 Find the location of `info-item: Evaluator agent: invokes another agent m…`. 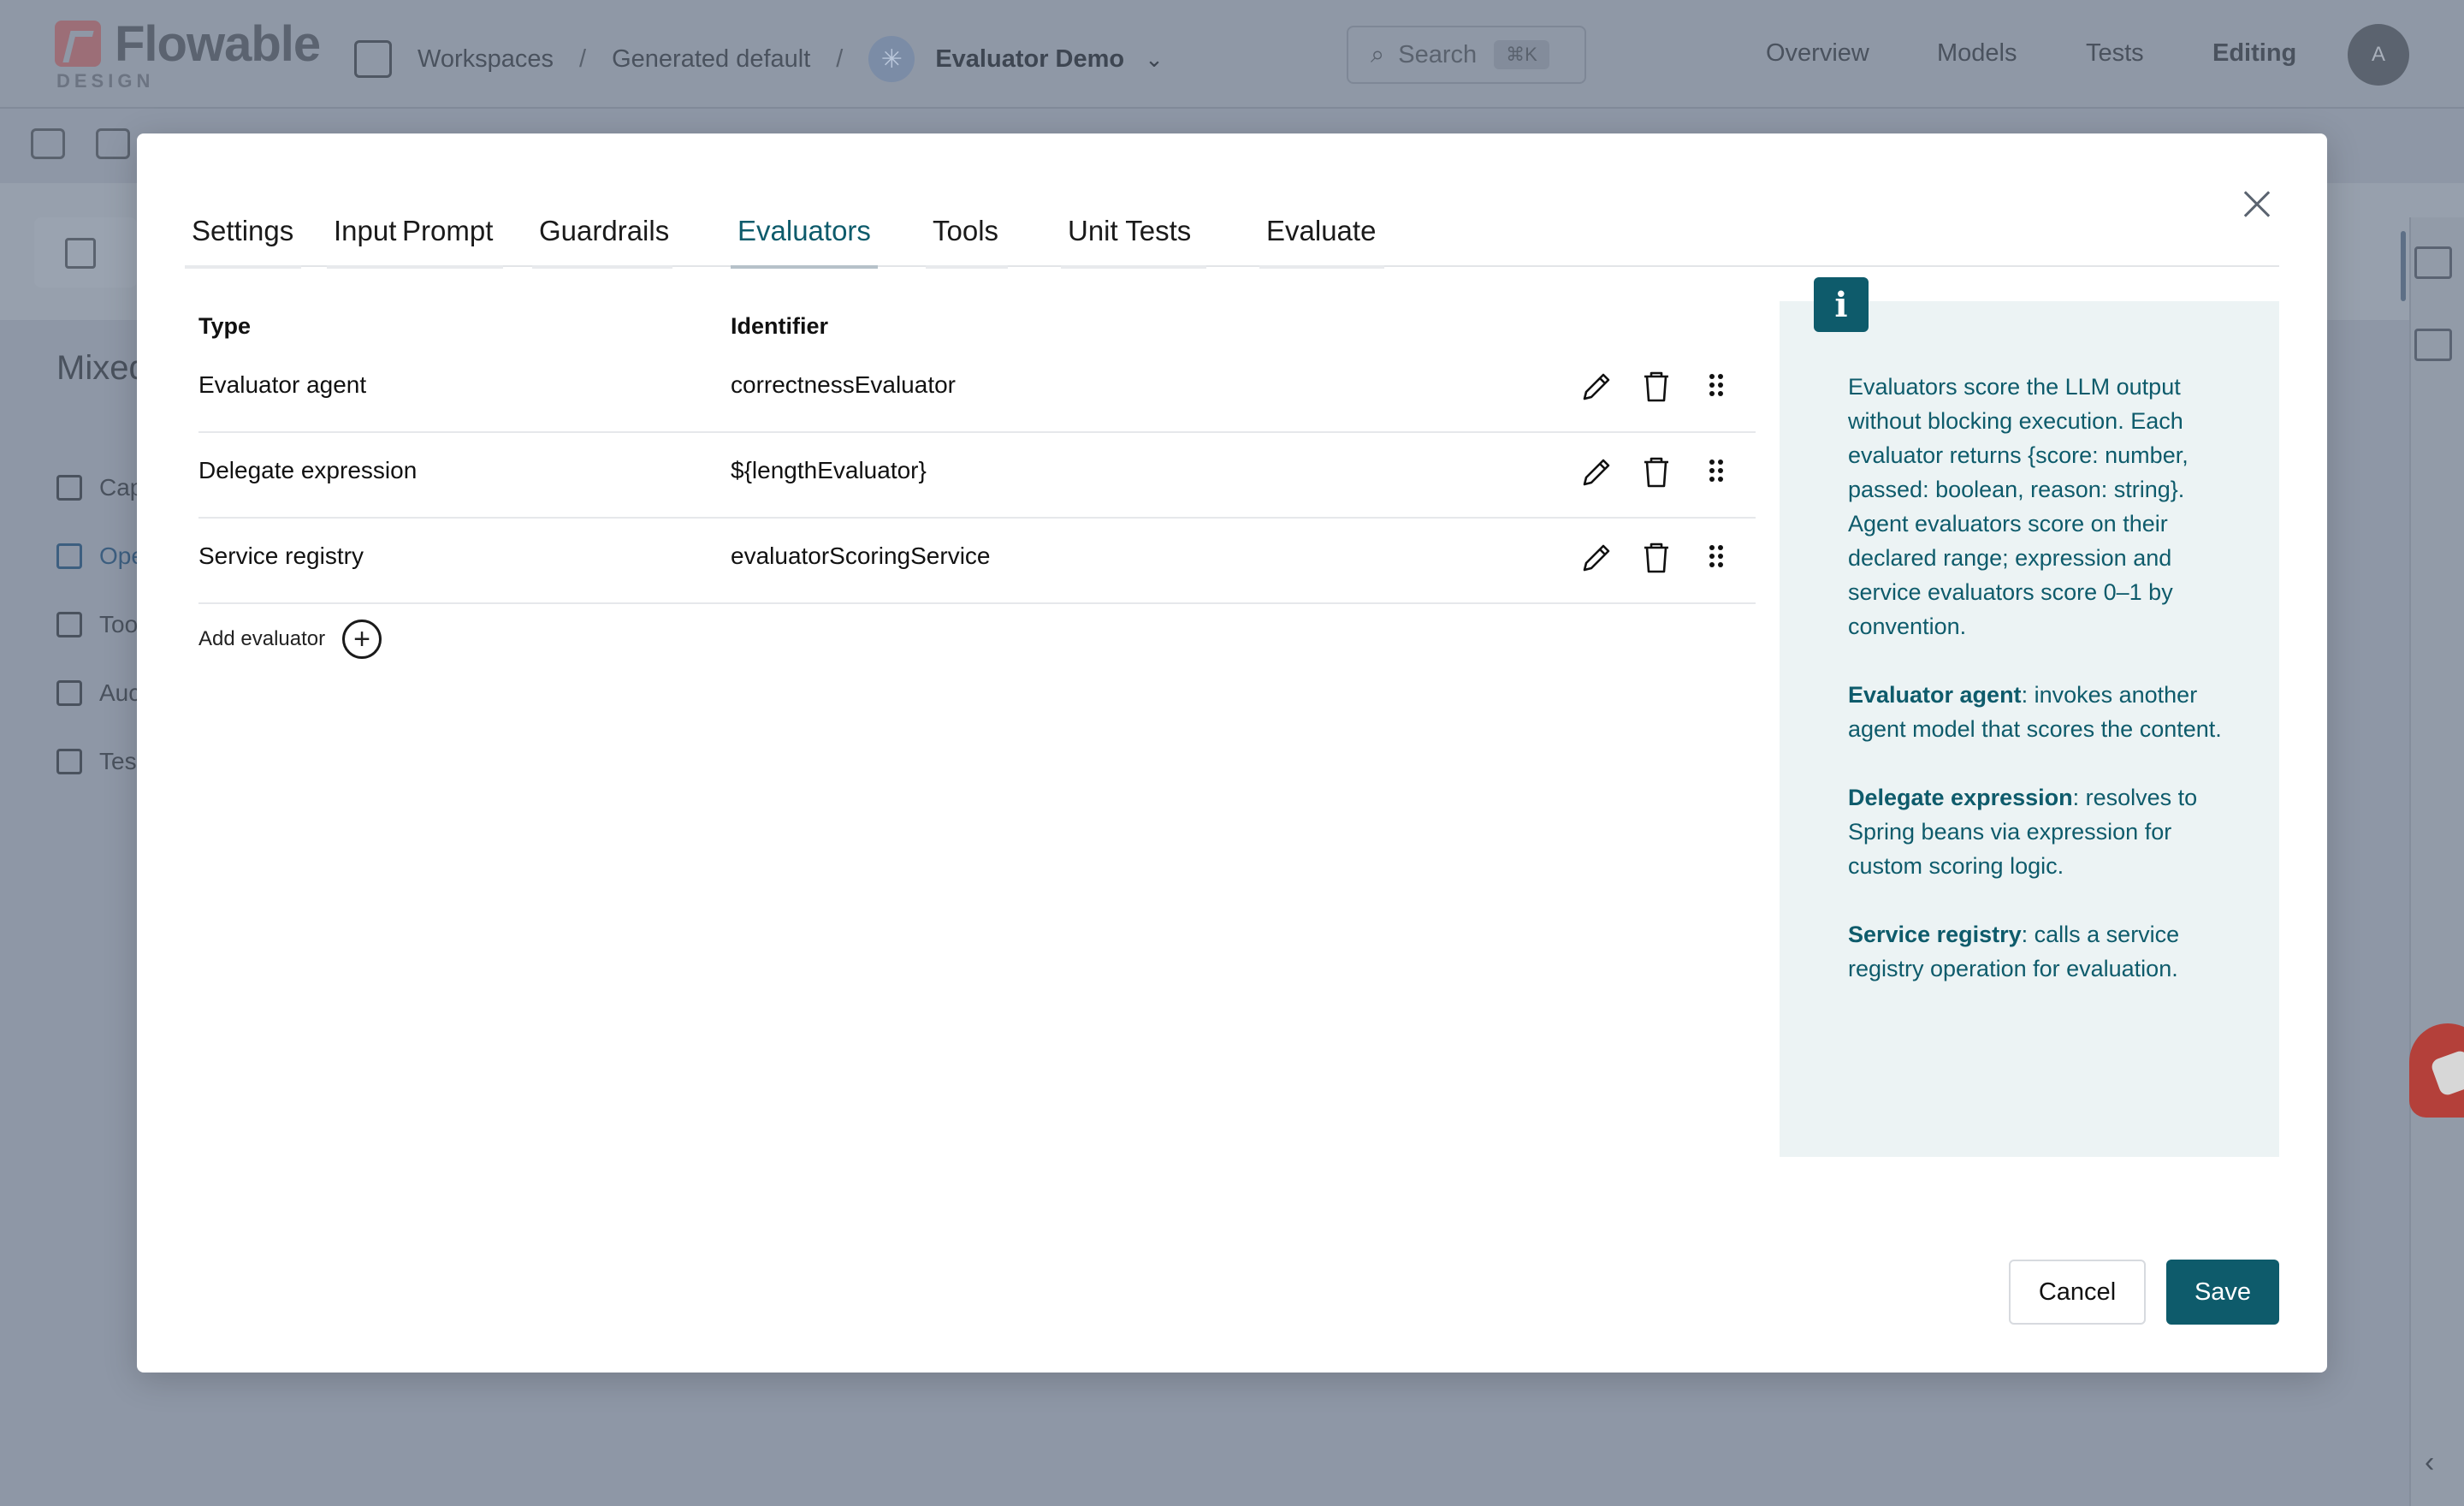

info-item: Evaluator agent: invokes another agent m… is located at coordinates (2036, 712).